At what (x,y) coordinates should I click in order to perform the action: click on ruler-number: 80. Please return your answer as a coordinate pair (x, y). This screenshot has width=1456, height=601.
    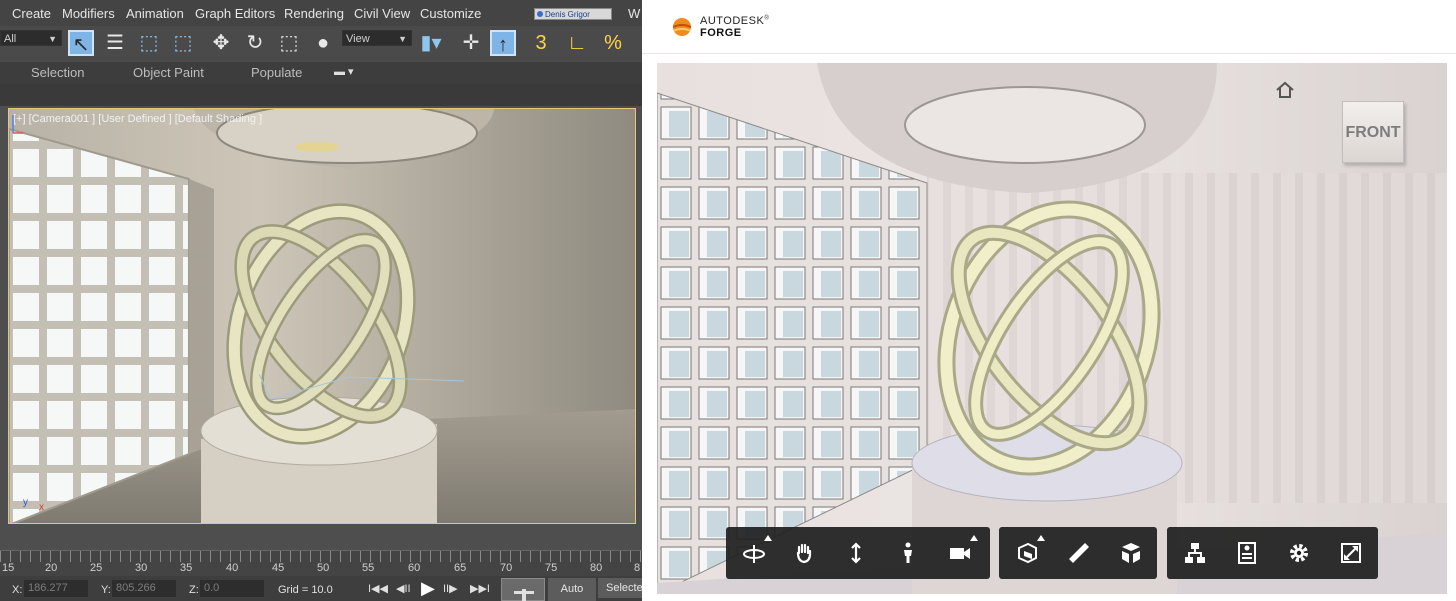
    Looking at the image, I should click on (596, 568).